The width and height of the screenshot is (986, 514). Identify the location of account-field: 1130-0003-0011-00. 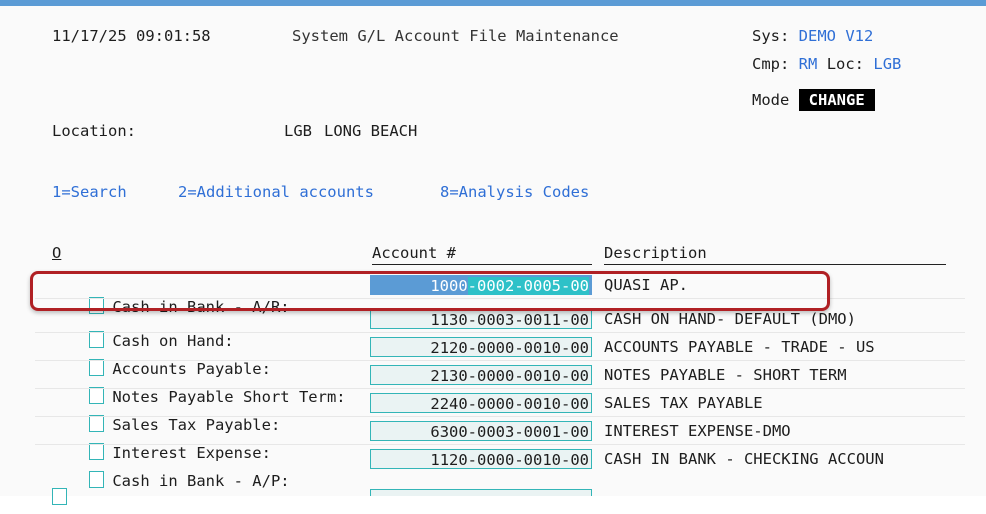
(481, 319).